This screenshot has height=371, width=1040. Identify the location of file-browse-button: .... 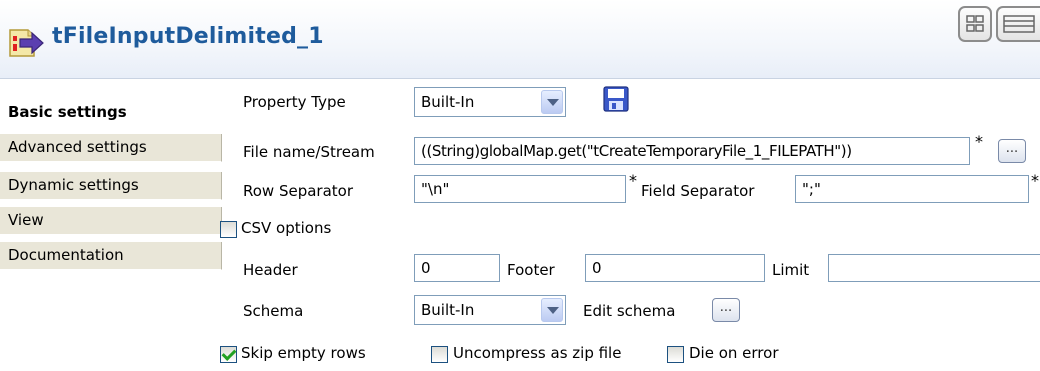
(1012, 151).